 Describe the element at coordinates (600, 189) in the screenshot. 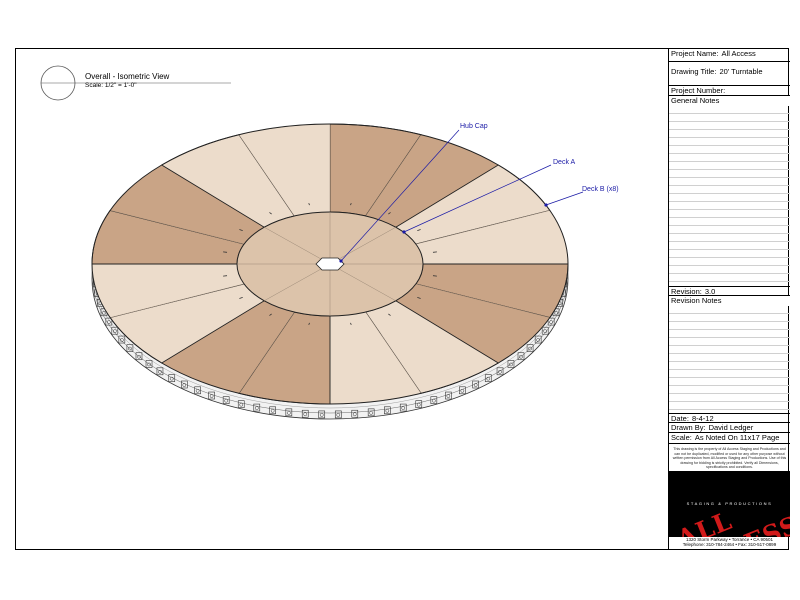

I see `callout-deck-b: Deck B (x8)` at that location.